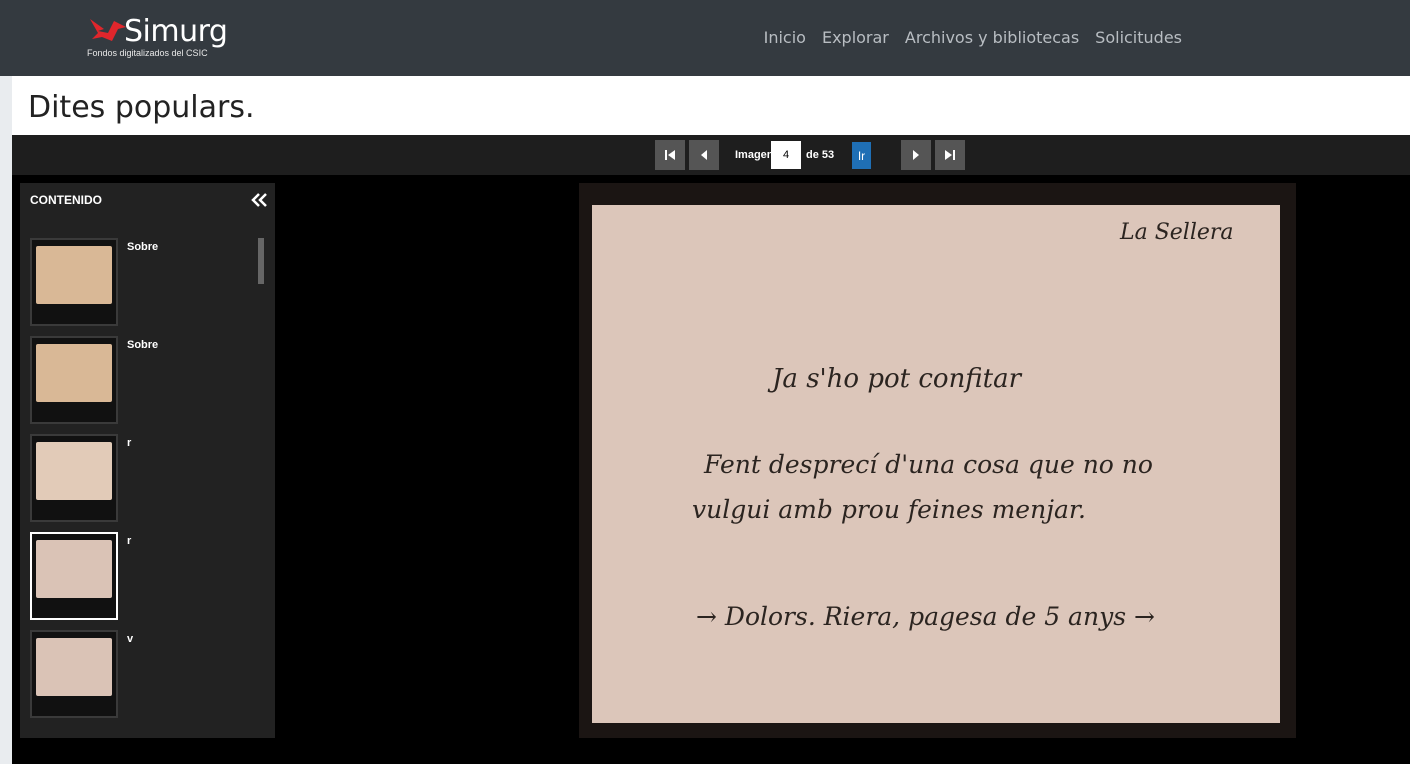  I want to click on prev-page-icon, so click(704, 155).